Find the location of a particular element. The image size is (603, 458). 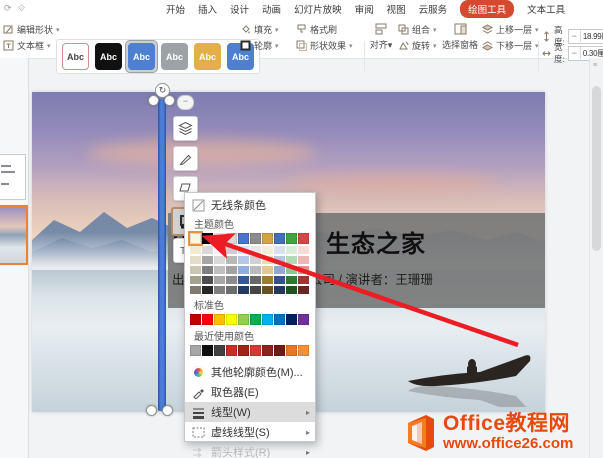

layers-button is located at coordinates (185, 128).